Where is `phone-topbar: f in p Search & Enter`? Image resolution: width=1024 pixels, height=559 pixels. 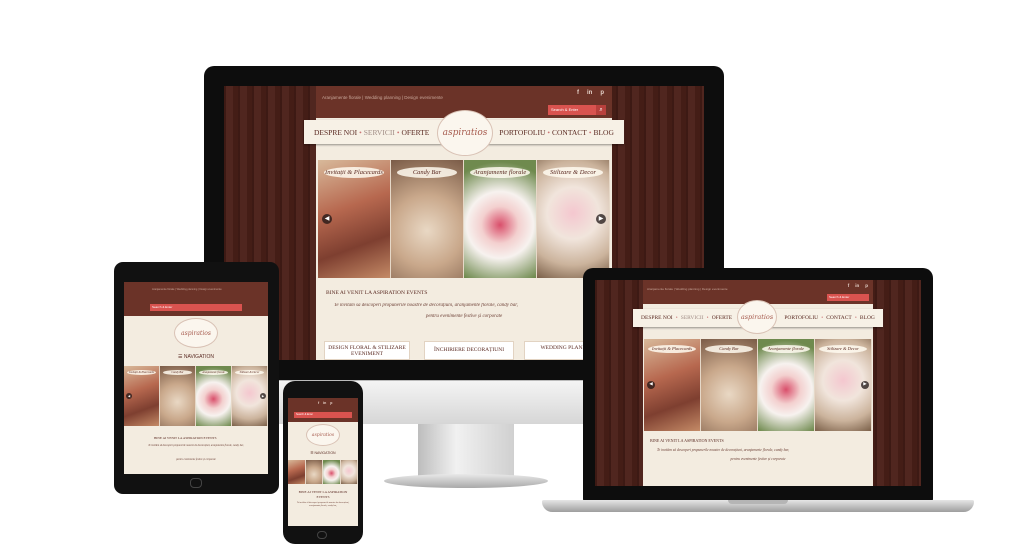
phone-topbar: f in p Search & Enter is located at coordinates (323, 410).